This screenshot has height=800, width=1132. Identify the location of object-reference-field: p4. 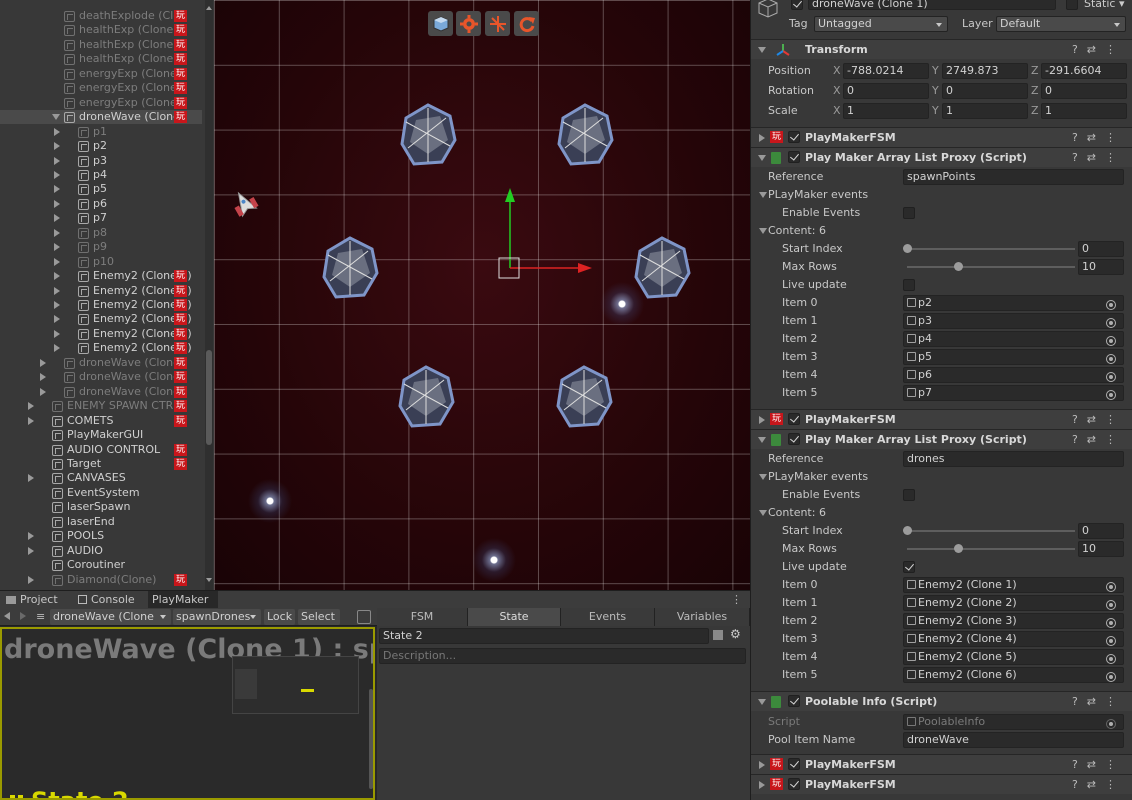
(1013, 339).